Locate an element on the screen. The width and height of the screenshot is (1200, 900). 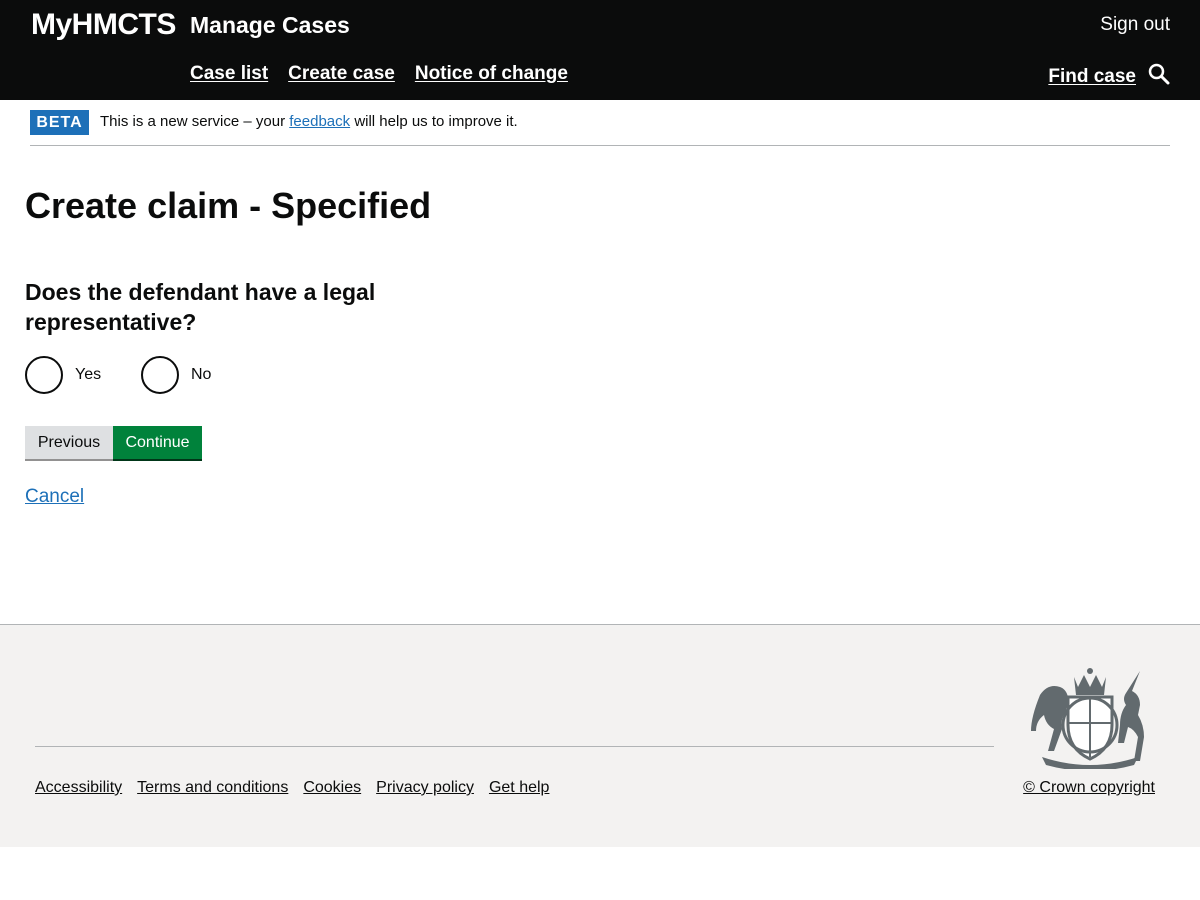
radio-no: No is located at coordinates (176, 375).